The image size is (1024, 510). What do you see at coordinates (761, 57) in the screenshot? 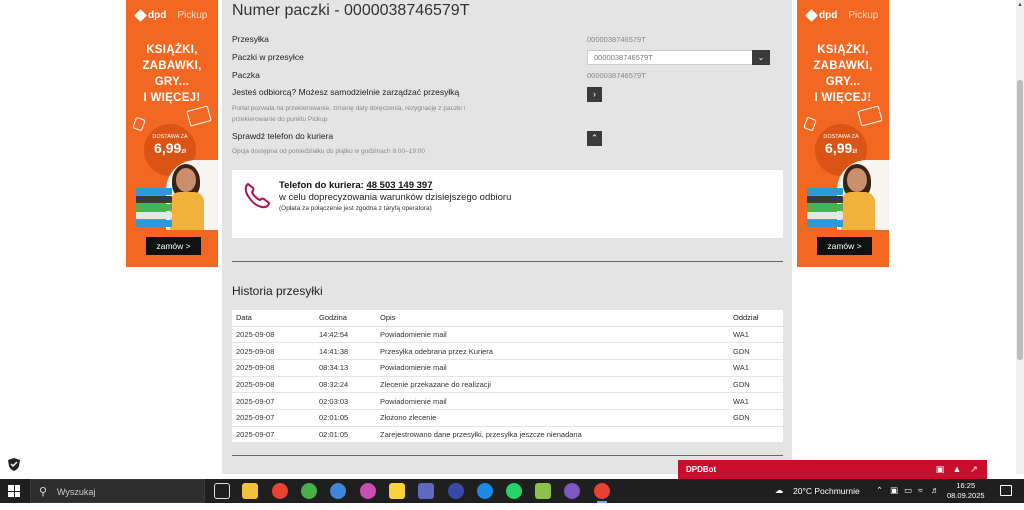
I see `chevron-down-icon: ⌄` at bounding box center [761, 57].